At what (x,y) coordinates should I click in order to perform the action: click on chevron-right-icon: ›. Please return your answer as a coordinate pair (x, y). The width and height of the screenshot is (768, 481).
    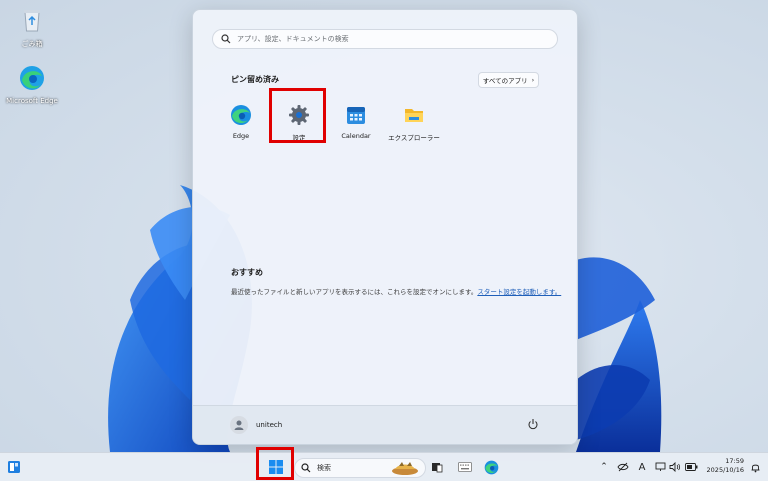
    Looking at the image, I should click on (533, 80).